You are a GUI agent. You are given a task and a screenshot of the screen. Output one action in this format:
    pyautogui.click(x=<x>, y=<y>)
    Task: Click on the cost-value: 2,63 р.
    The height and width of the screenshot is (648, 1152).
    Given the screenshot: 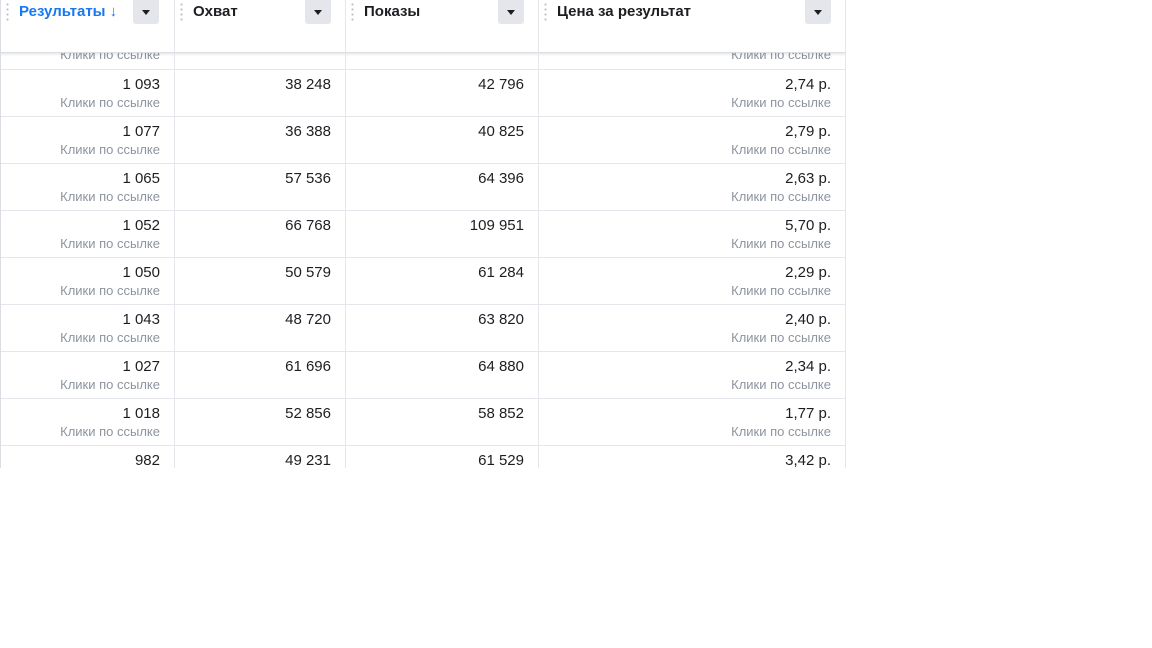 What is the action you would take?
    pyautogui.click(x=808, y=178)
    